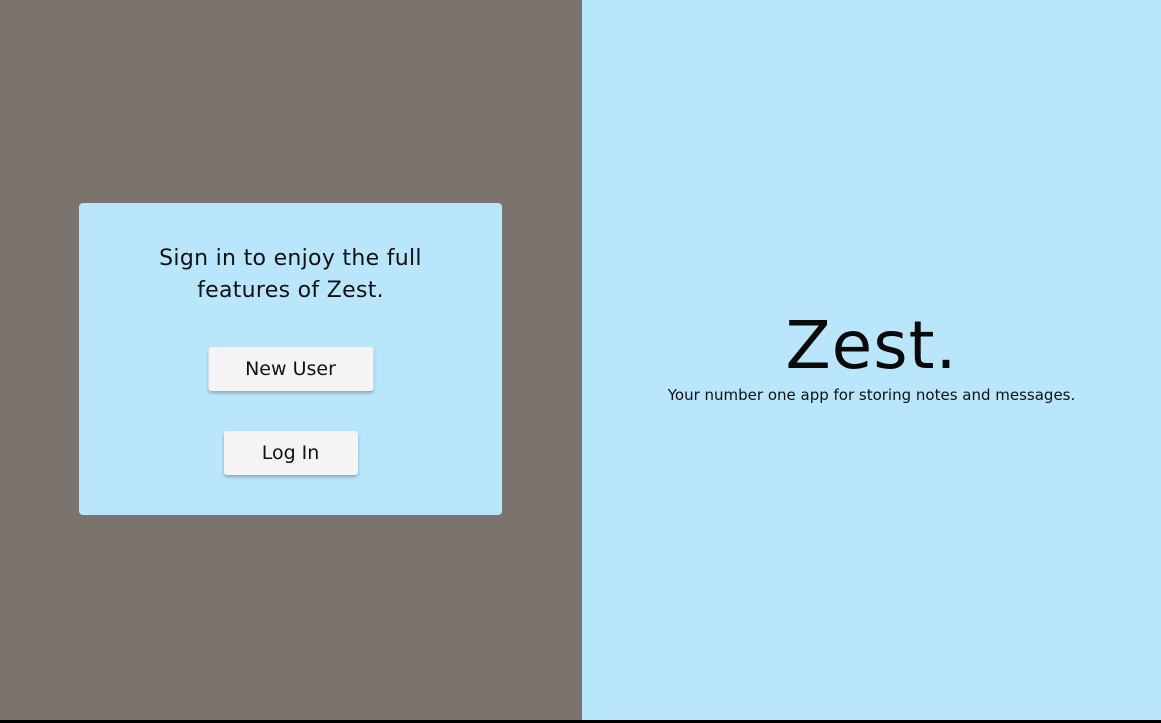 The image size is (1161, 723). Describe the element at coordinates (290, 369) in the screenshot. I see `new-user-button: New User` at that location.